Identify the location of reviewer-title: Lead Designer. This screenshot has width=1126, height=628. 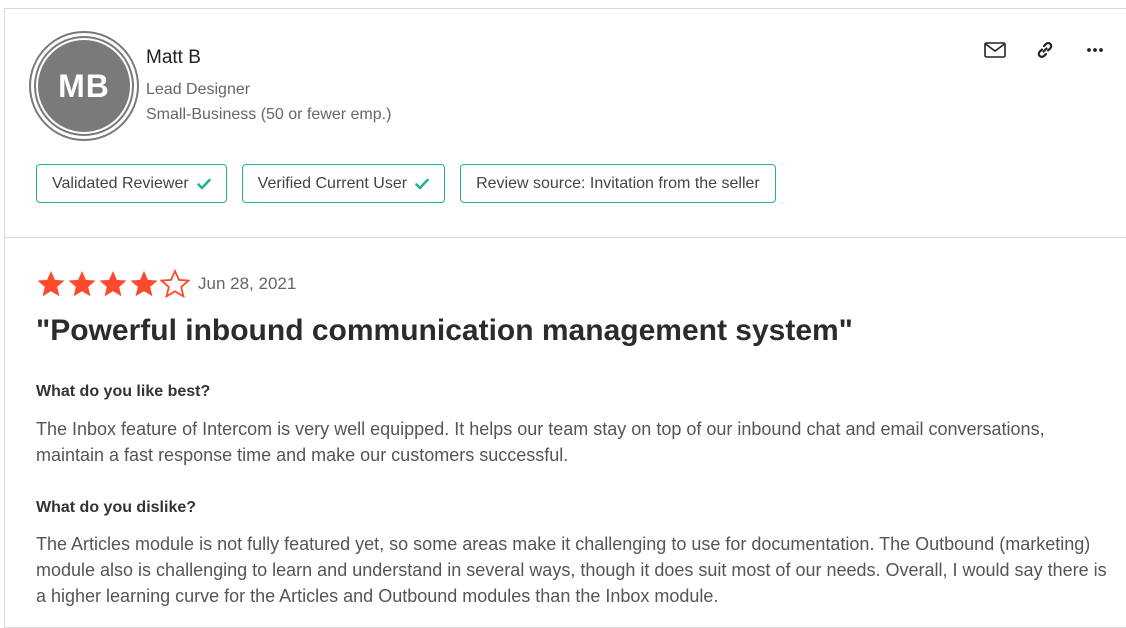
(198, 89).